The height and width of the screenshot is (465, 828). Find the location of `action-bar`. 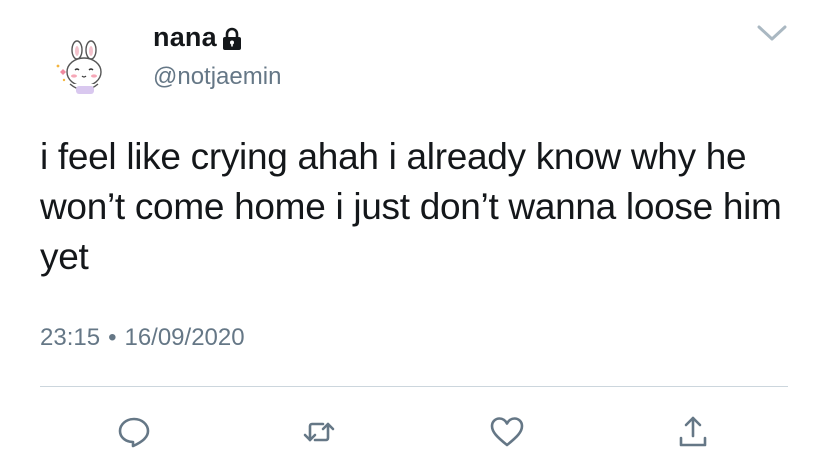

action-bar is located at coordinates (414, 432).